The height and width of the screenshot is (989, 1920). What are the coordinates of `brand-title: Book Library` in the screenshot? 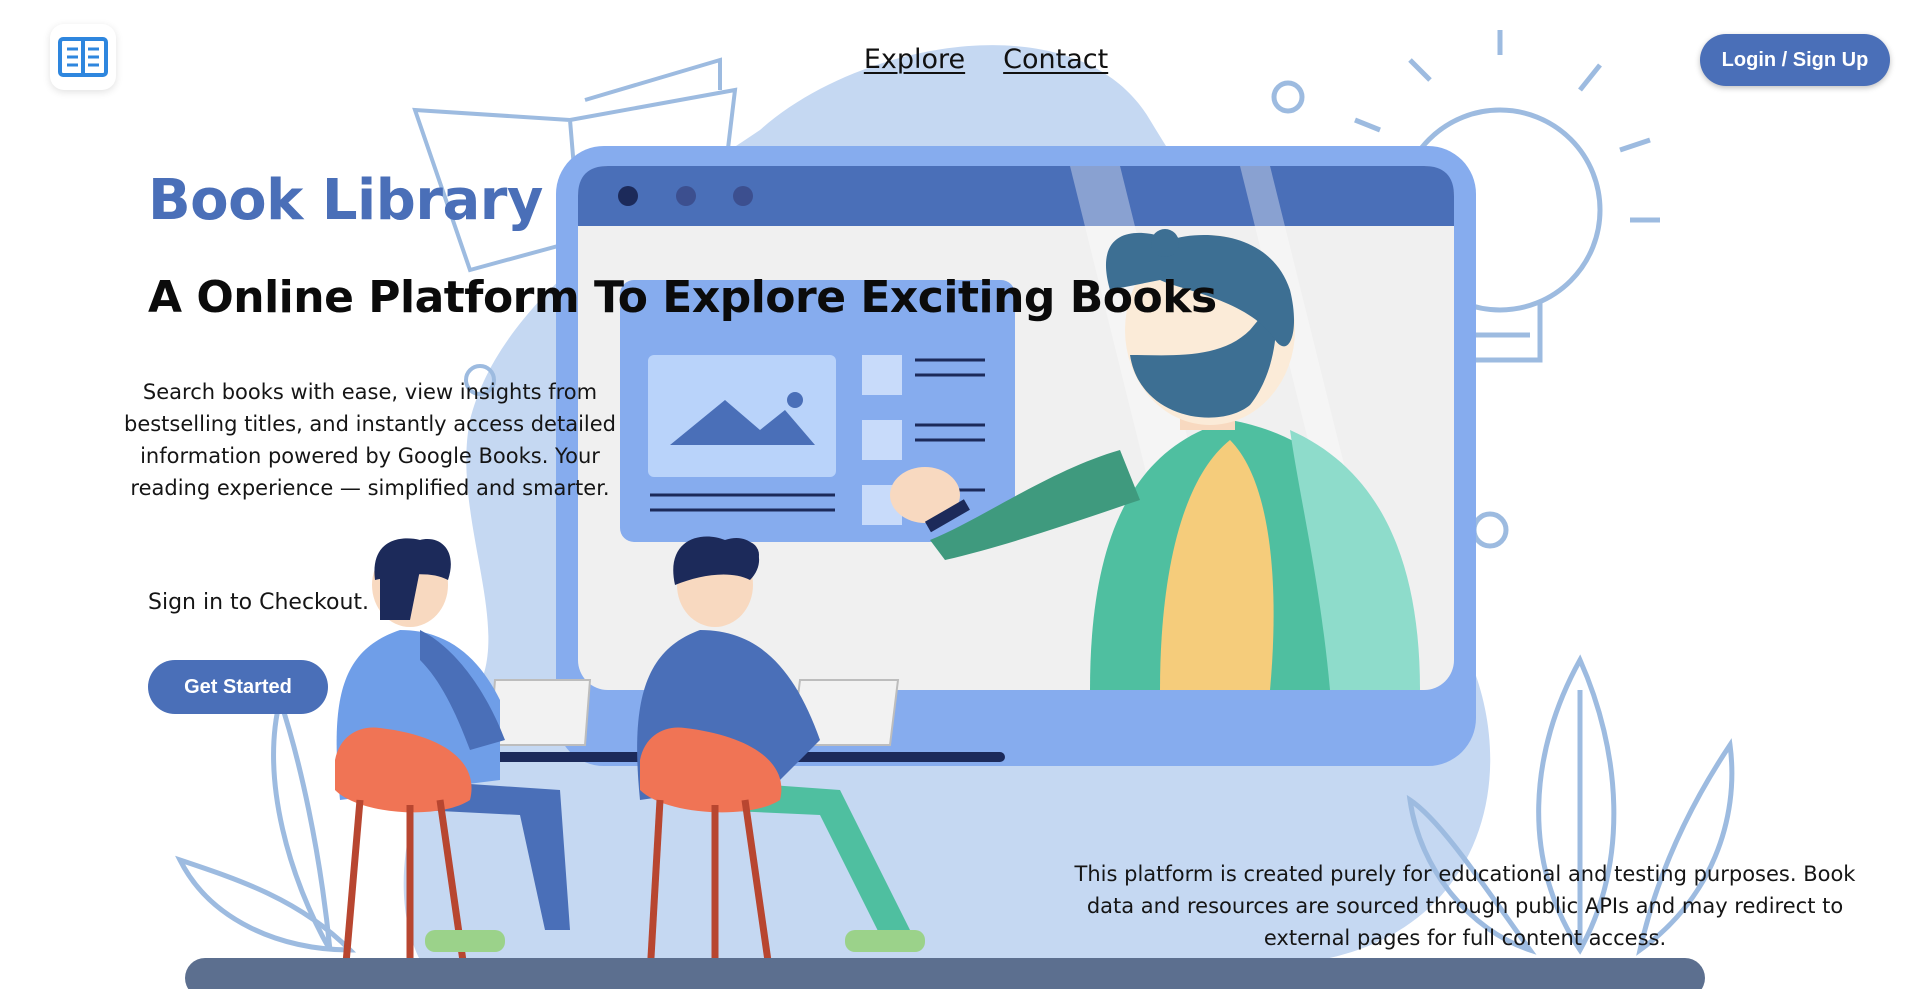 It's located at (345, 200).